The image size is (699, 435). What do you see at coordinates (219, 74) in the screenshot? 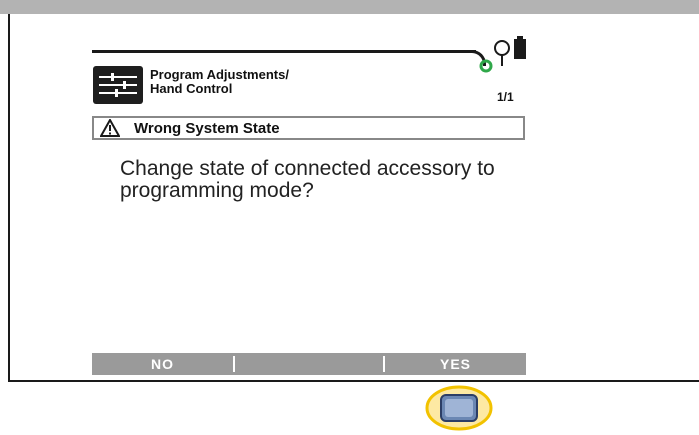
I see `menu-title-line1: Program Adjustments/` at bounding box center [219, 74].